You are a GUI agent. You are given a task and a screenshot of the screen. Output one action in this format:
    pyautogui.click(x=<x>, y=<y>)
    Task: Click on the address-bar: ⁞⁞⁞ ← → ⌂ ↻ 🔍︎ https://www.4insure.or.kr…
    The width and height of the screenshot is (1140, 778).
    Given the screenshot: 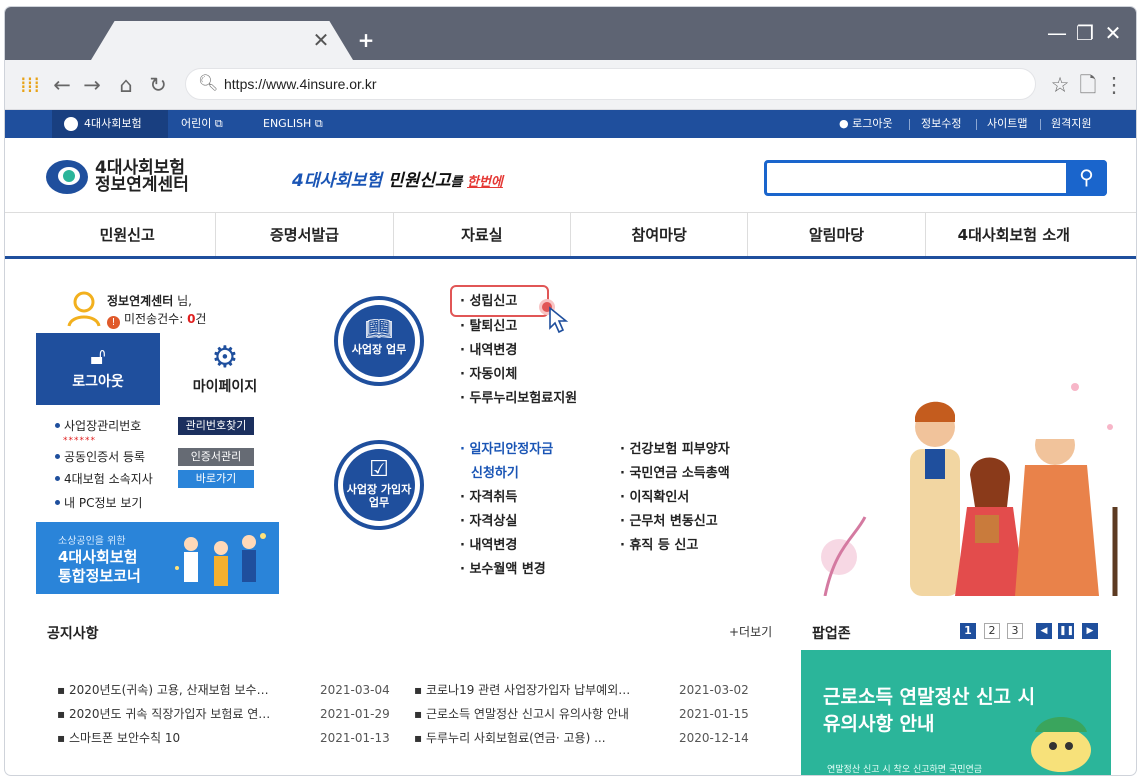 What is the action you would take?
    pyautogui.click(x=570, y=85)
    